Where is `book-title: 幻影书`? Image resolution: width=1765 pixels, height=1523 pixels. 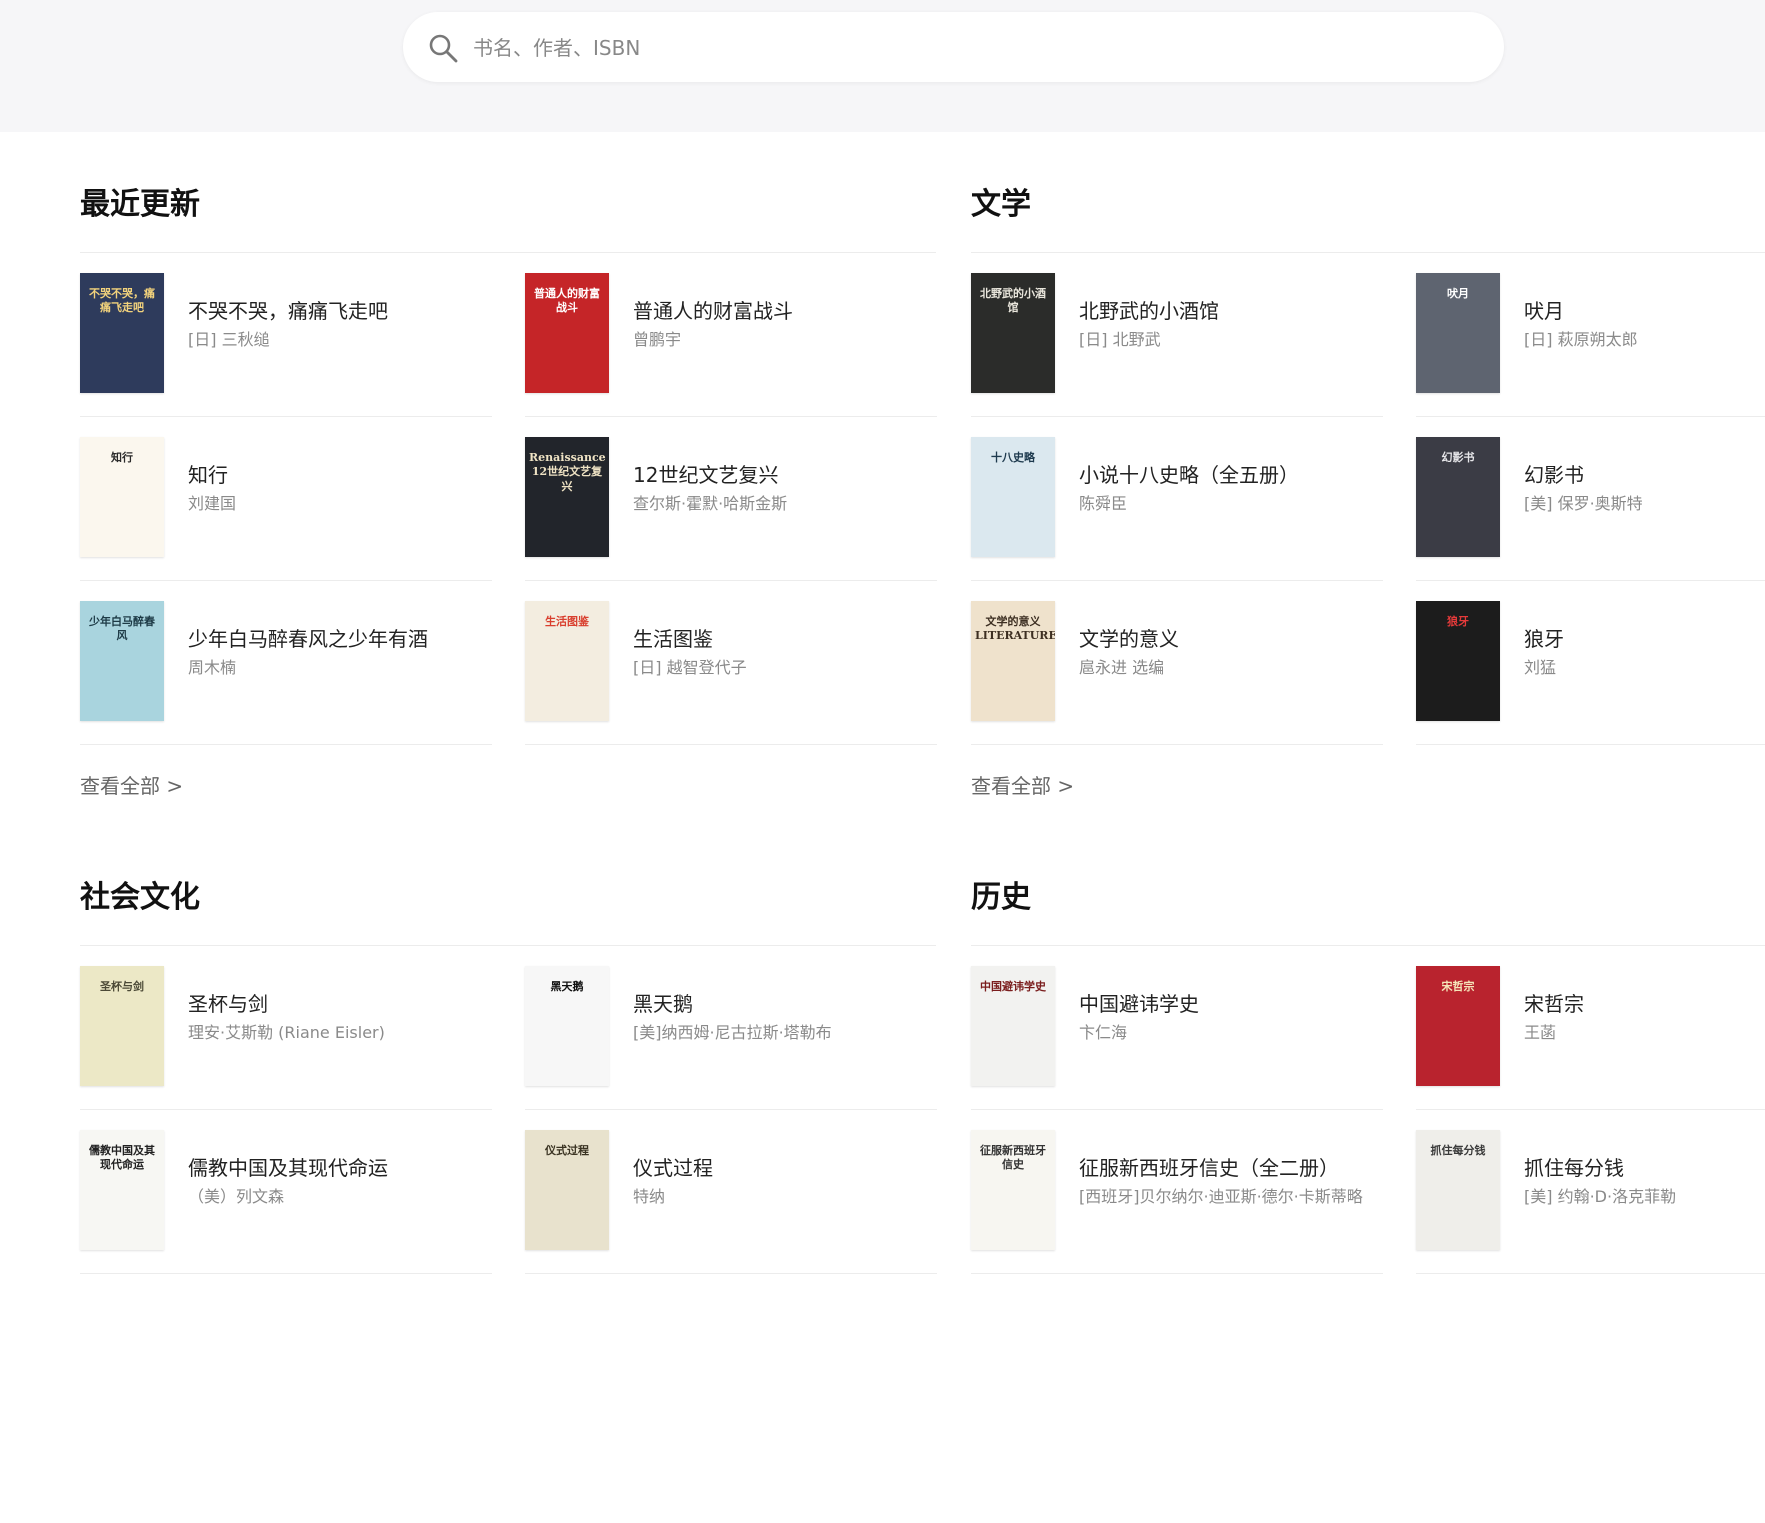
book-title: 幻影书 is located at coordinates (1554, 473).